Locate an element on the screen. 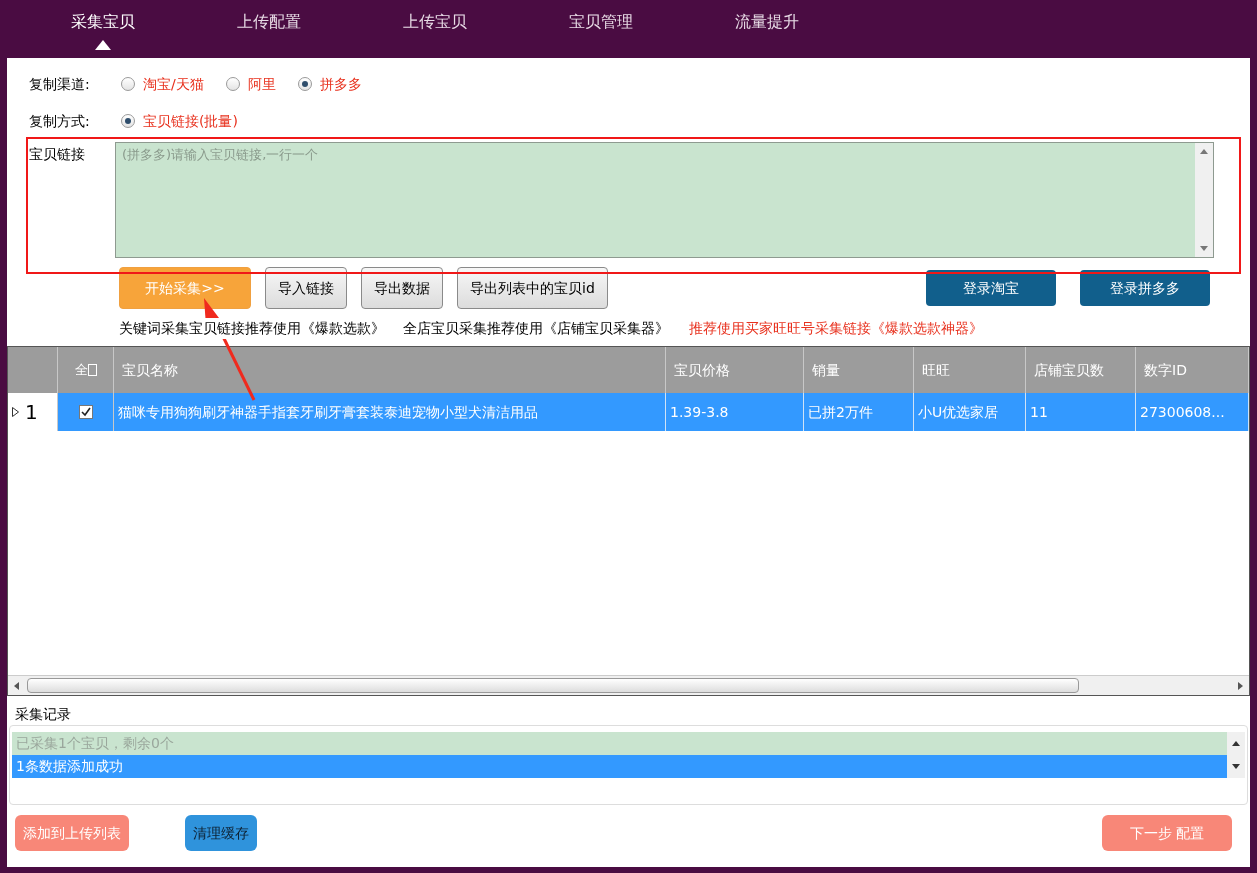  login-button: 登录淘宝 is located at coordinates (991, 288).